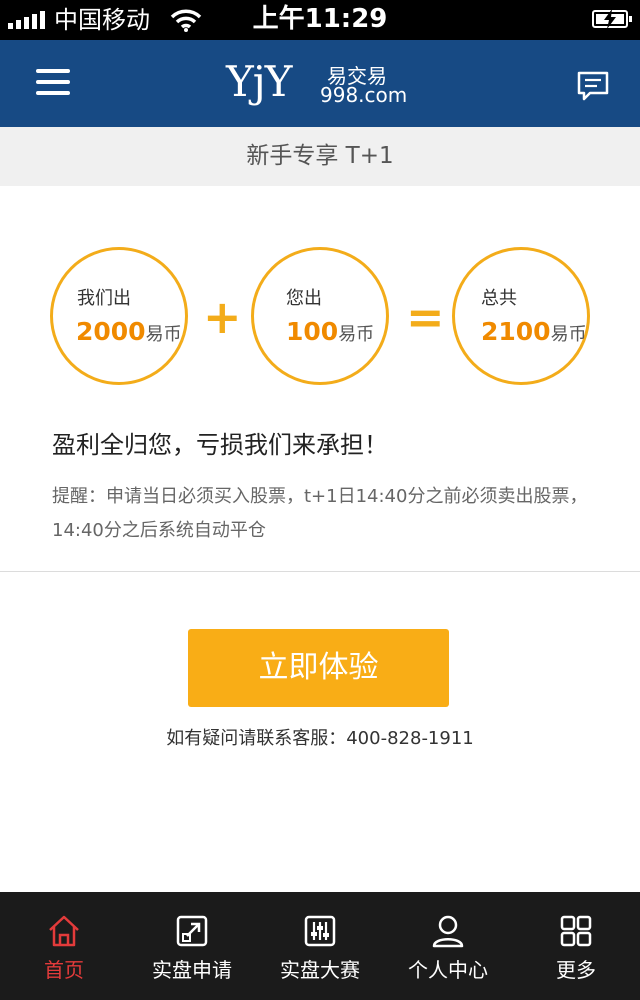  What do you see at coordinates (312, 331) in the screenshot?
I see `you-contribute-amount: 100` at bounding box center [312, 331].